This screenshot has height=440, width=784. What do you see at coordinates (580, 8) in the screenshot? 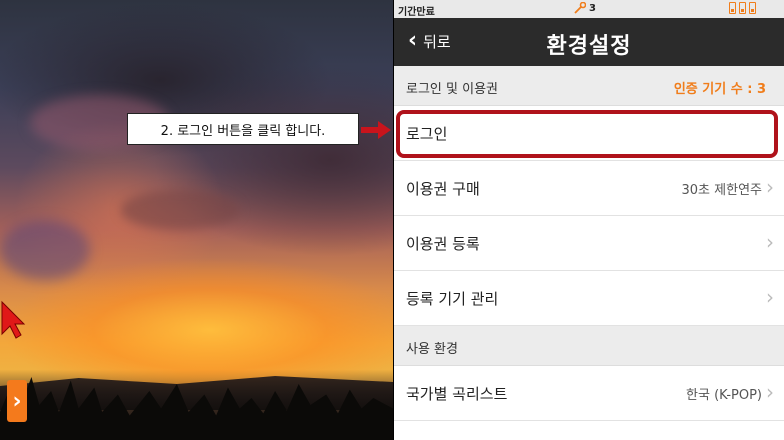
I see `key-icon` at bounding box center [580, 8].